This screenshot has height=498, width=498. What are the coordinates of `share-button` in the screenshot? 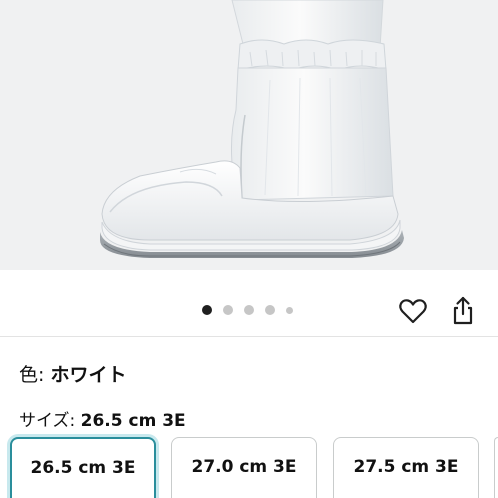 It's located at (463, 311).